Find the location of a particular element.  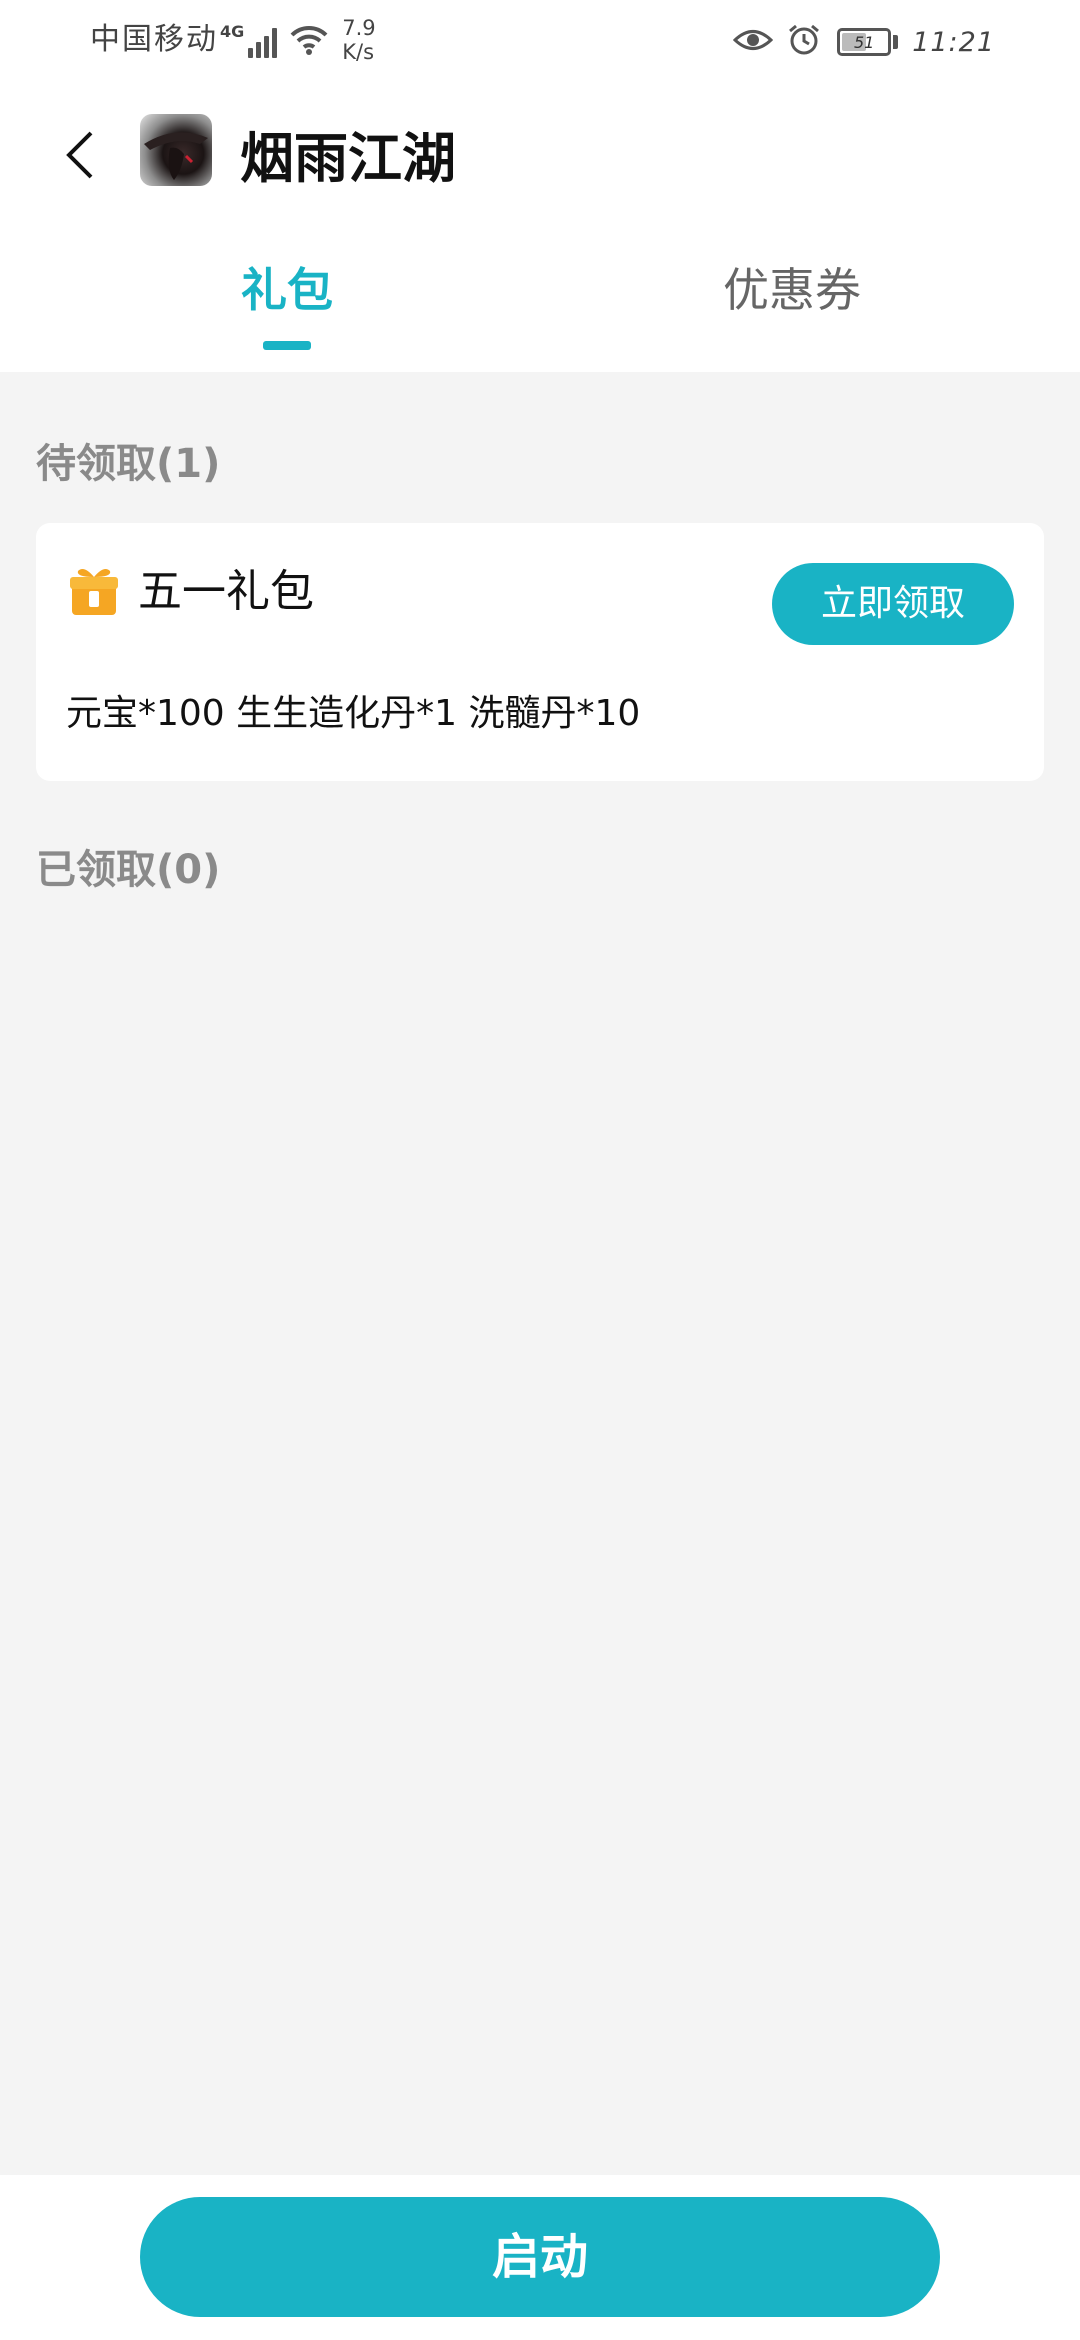

tab-gift: 礼包 is located at coordinates (287, 313).